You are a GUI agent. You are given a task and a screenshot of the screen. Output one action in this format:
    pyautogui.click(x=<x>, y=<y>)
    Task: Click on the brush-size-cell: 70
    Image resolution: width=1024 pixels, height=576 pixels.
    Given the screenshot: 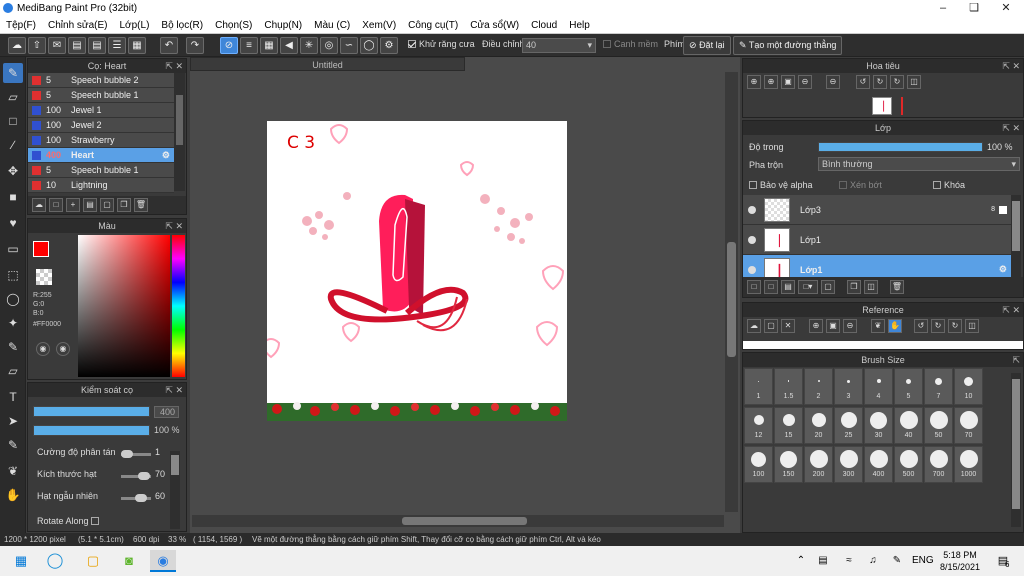 What is the action you would take?
    pyautogui.click(x=968, y=425)
    